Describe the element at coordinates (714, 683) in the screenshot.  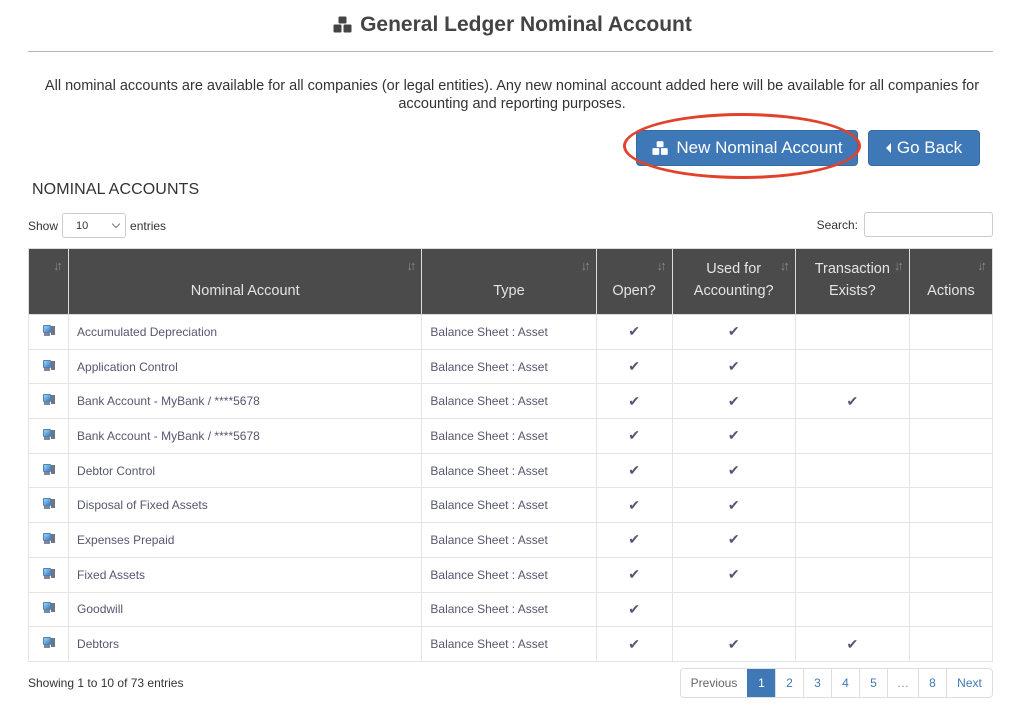
I see `pagination-previous: Previous` at that location.